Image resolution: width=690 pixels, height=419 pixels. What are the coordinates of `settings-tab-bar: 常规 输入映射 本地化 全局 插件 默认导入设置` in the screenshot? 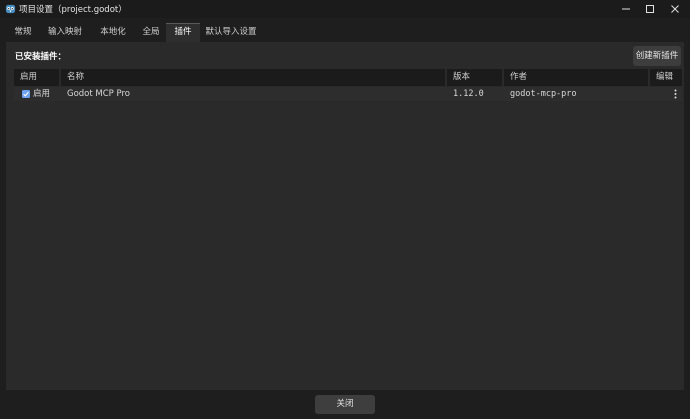 It's located at (345, 32).